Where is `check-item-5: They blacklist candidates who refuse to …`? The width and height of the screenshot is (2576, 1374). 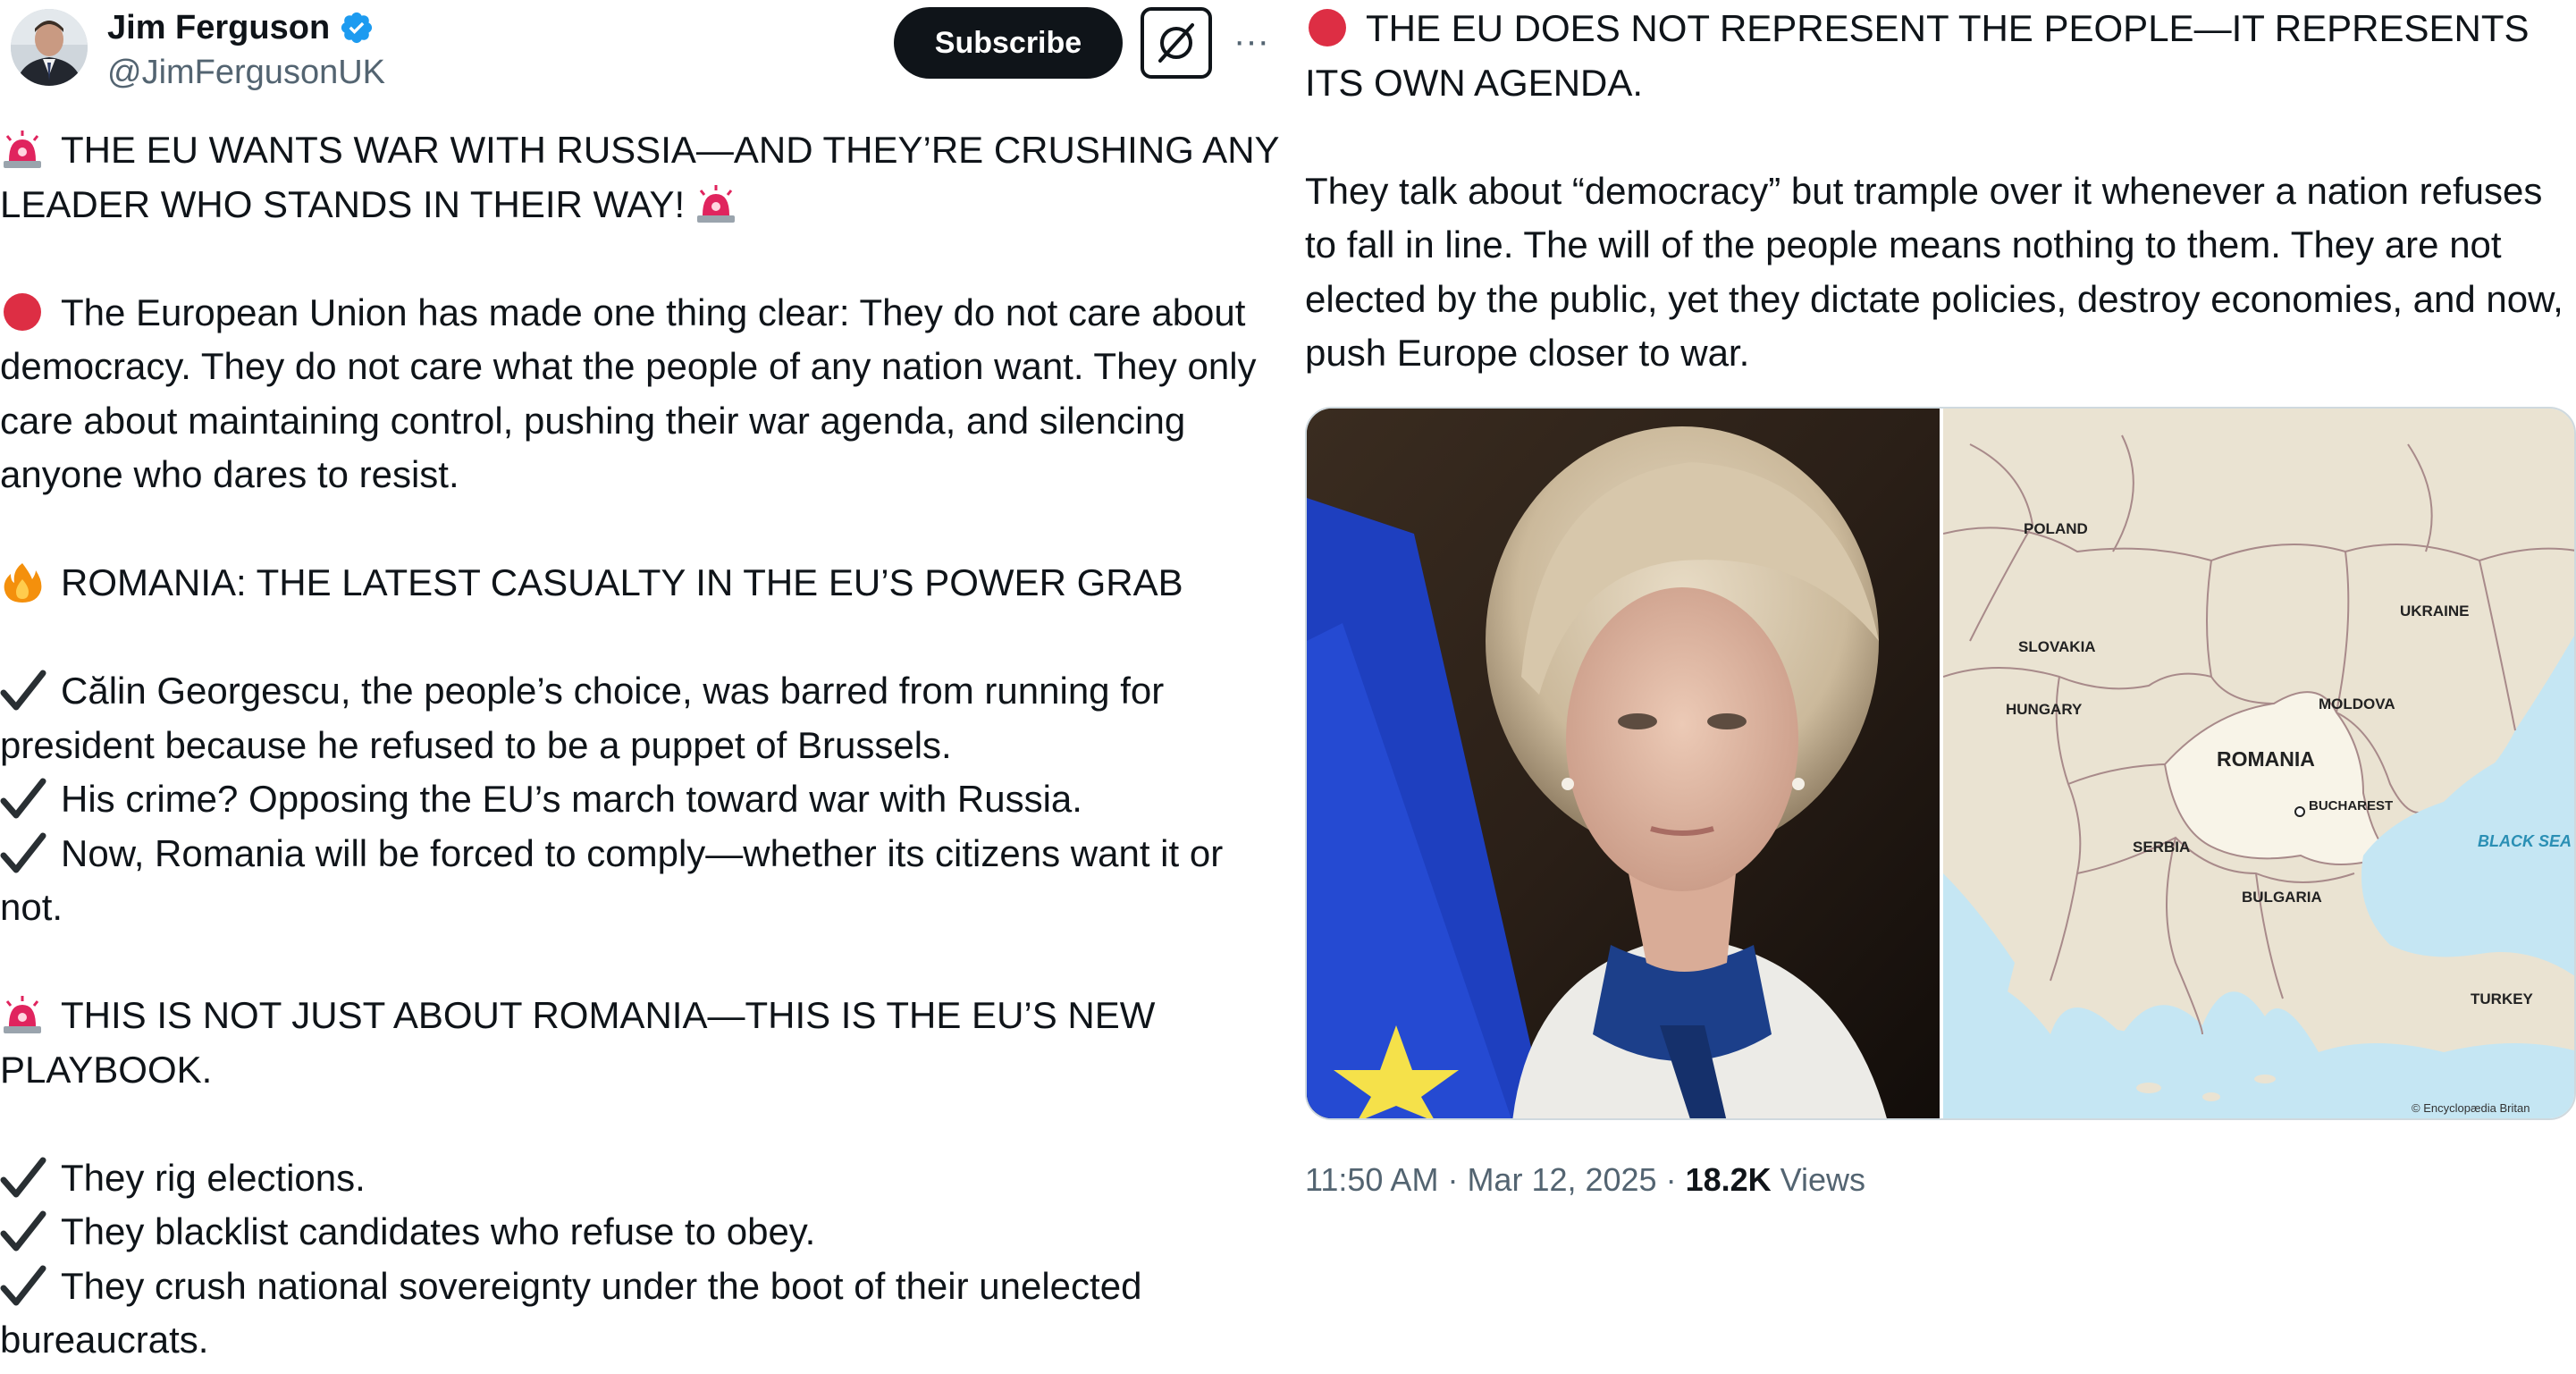
check-item-5: They blacklist candidates who refuse to … is located at coordinates (644, 1232).